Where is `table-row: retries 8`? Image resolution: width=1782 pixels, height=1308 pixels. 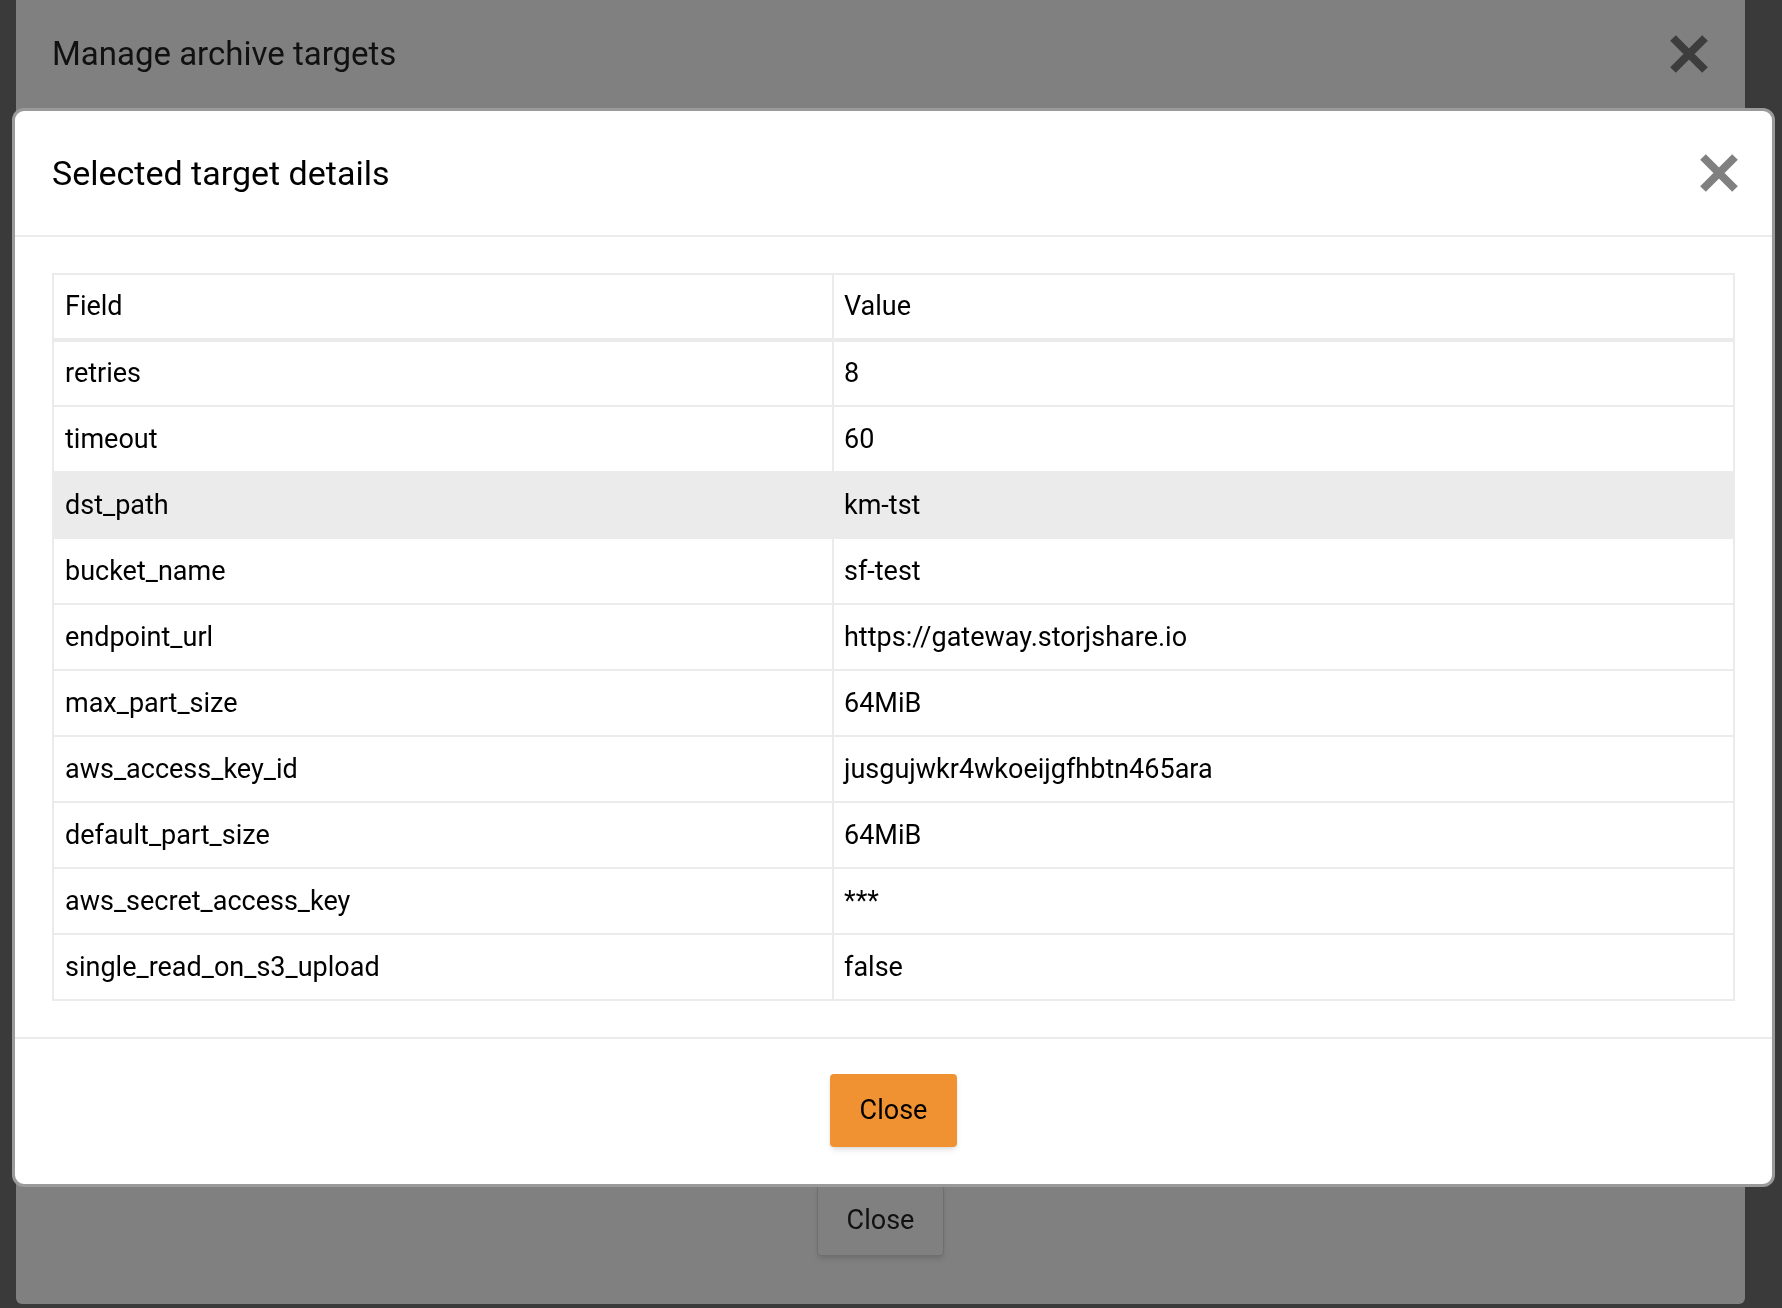 table-row: retries 8 is located at coordinates (893, 373).